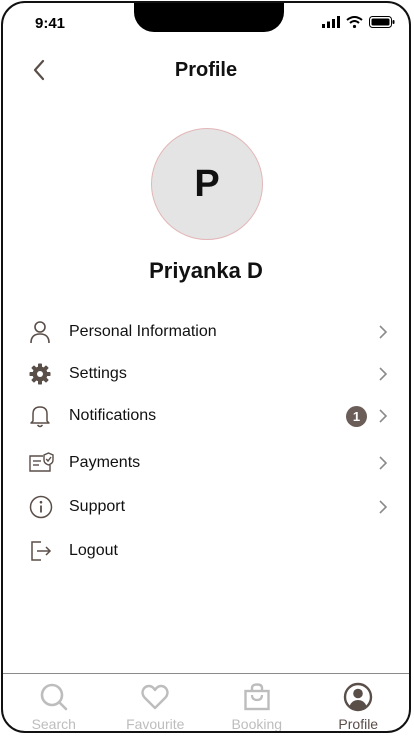 Image resolution: width=414 pixels, height=736 pixels. Describe the element at coordinates (210, 416) in the screenshot. I see `menu-item-notifications: Notifications 1` at that location.